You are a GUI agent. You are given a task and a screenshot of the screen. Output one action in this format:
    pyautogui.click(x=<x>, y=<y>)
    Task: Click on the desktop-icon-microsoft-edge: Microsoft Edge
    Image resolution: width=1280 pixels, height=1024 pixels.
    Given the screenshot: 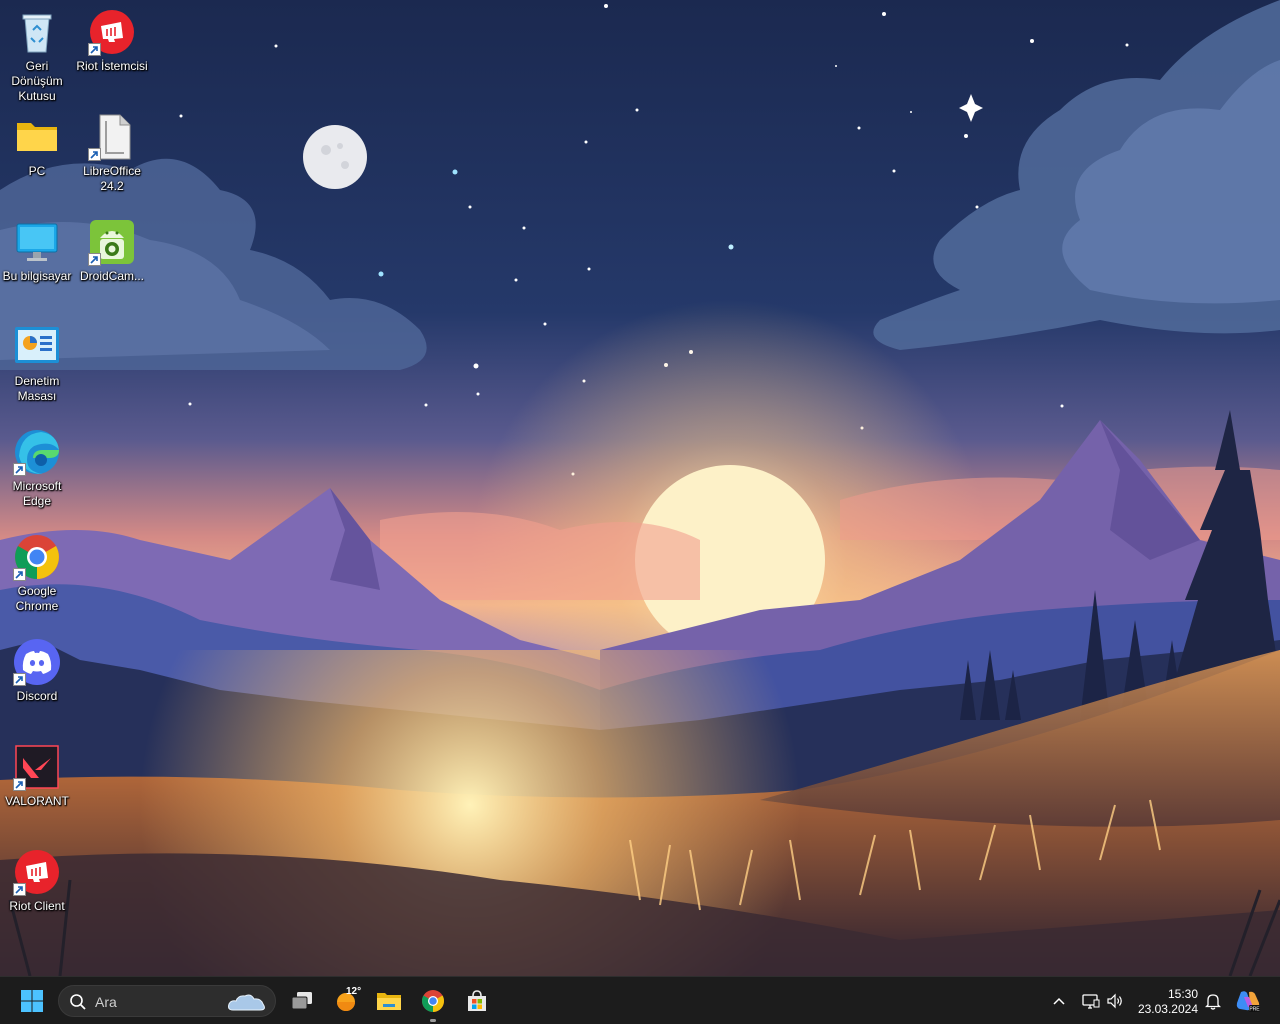 What is the action you would take?
    pyautogui.click(x=37, y=468)
    